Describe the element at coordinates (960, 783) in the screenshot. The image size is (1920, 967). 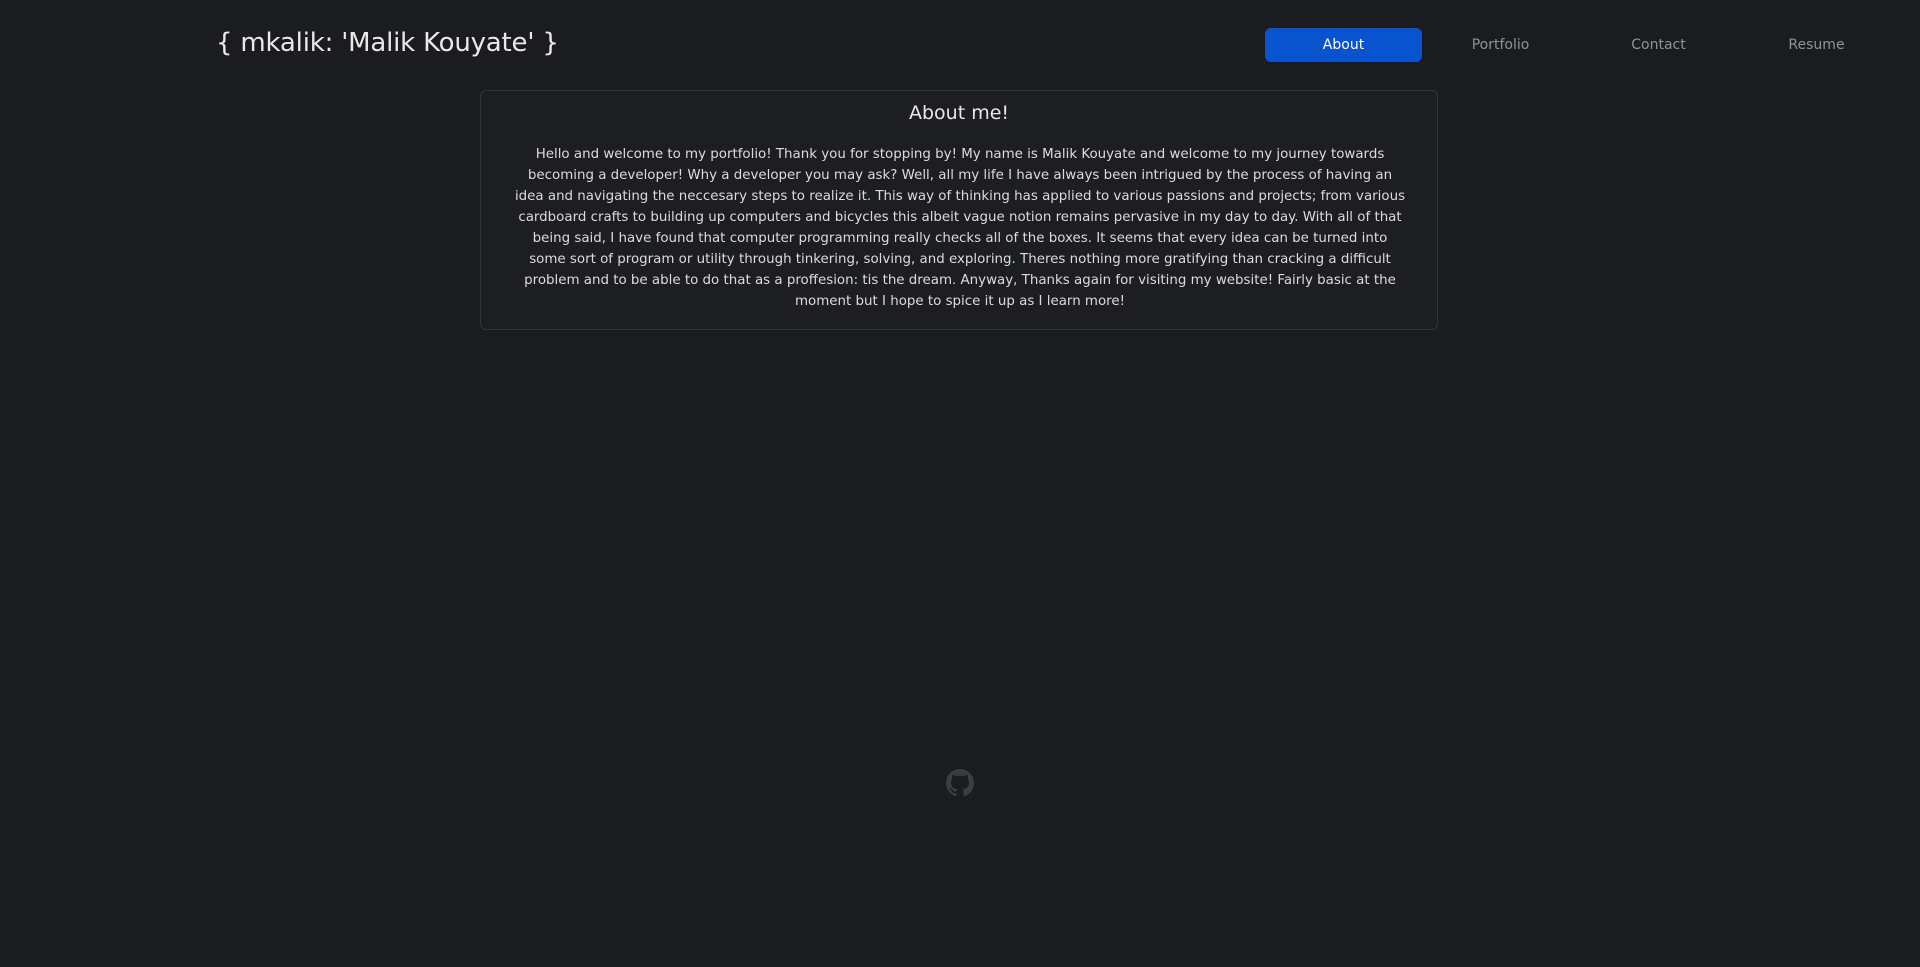
I see `github-icon` at that location.